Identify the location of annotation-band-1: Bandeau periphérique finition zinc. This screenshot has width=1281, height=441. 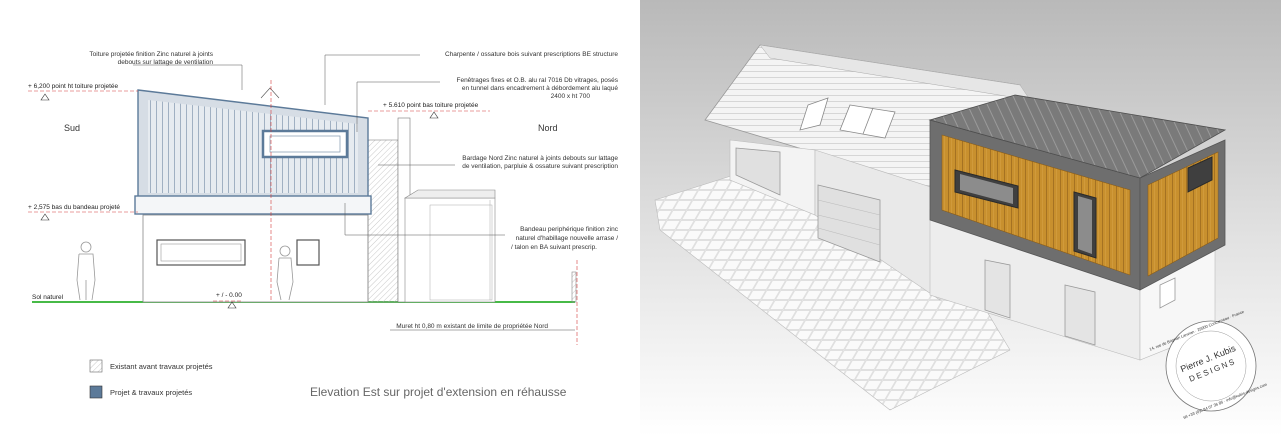
(569, 229).